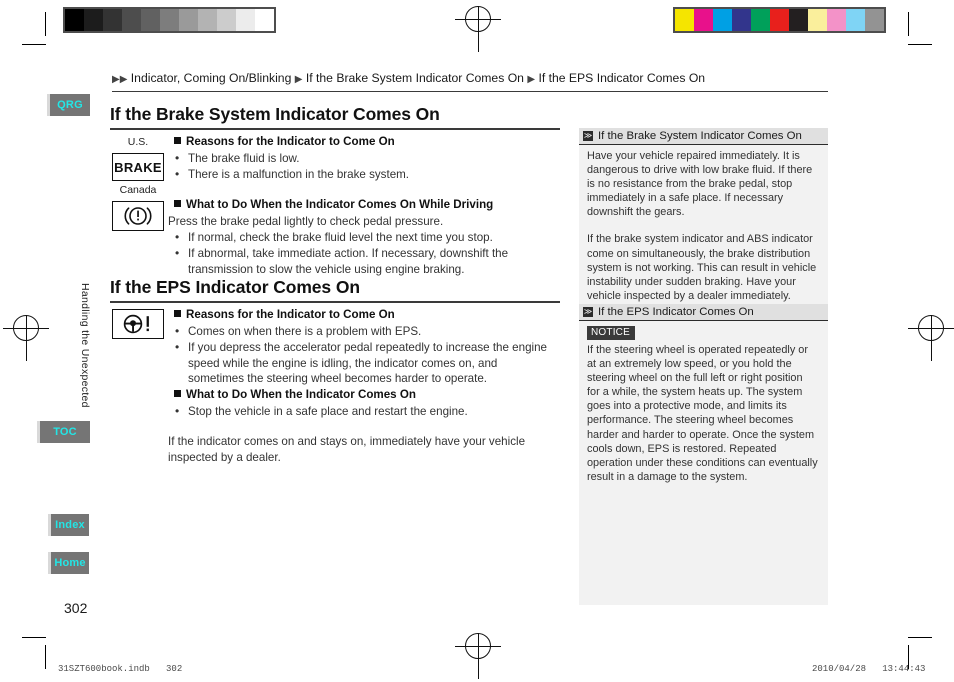 The width and height of the screenshot is (954, 682). Describe the element at coordinates (478, 656) in the screenshot. I see `registration-mark-bottom` at that location.